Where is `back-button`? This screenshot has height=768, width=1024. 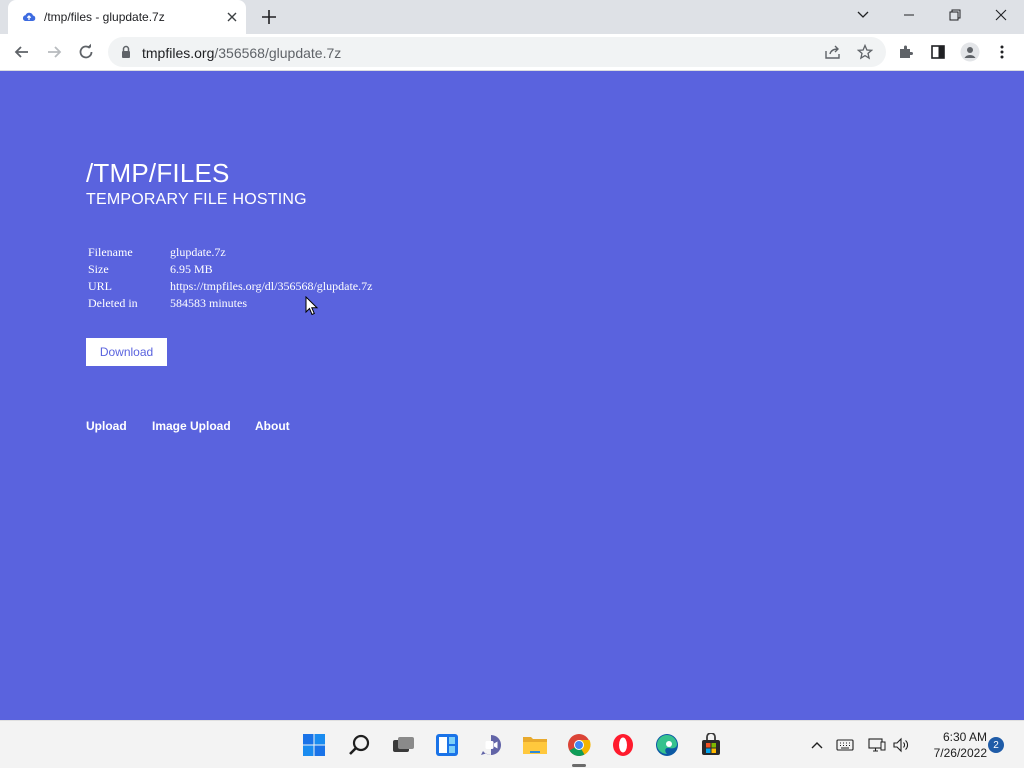 back-button is located at coordinates (22, 52).